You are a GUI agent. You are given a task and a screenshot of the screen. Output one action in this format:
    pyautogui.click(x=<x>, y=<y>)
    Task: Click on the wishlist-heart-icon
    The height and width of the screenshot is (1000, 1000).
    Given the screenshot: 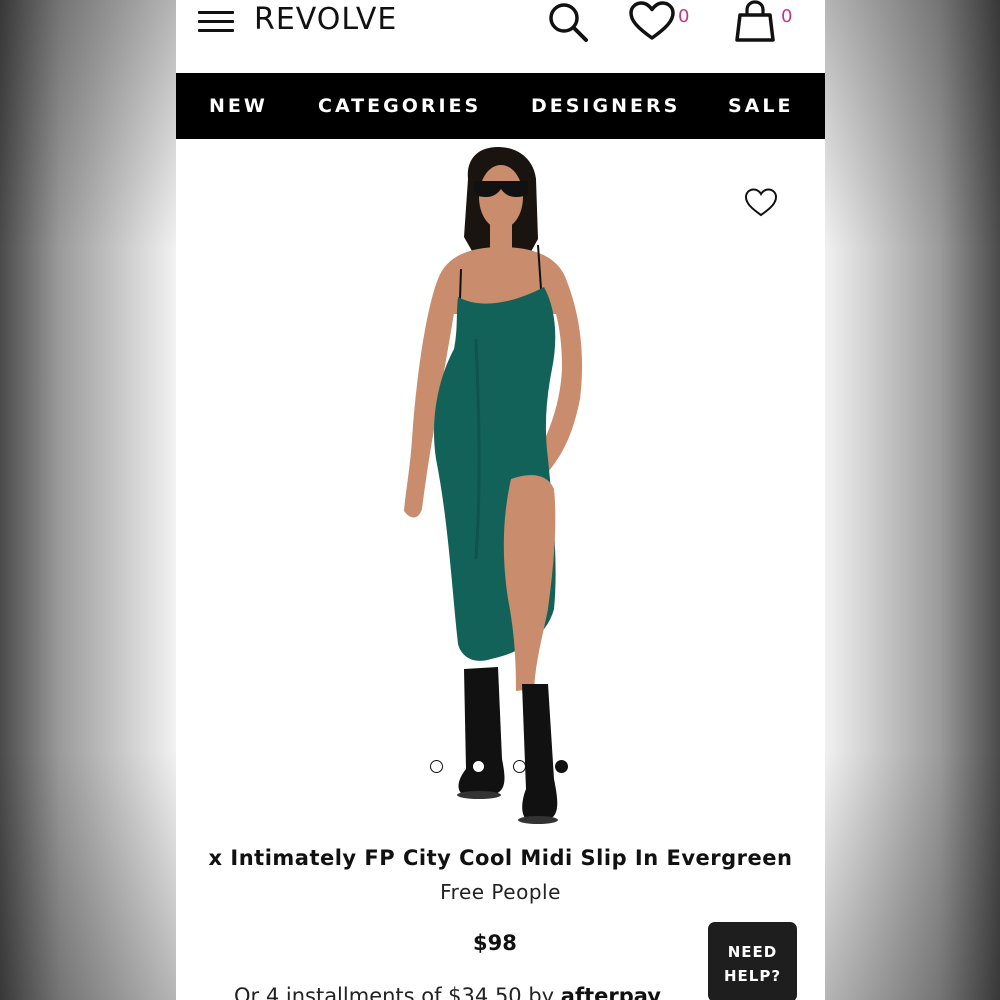 What is the action you would take?
    pyautogui.click(x=652, y=22)
    